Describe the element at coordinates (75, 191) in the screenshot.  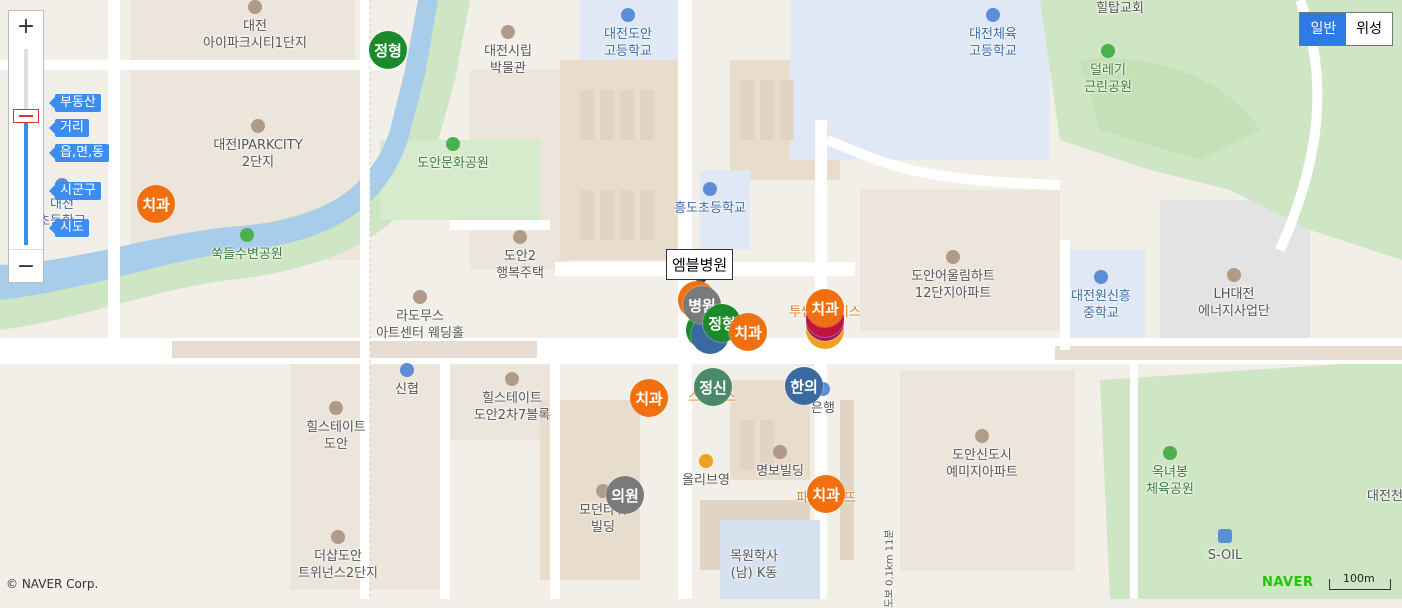
I see `zoom-label-city: 시군구` at that location.